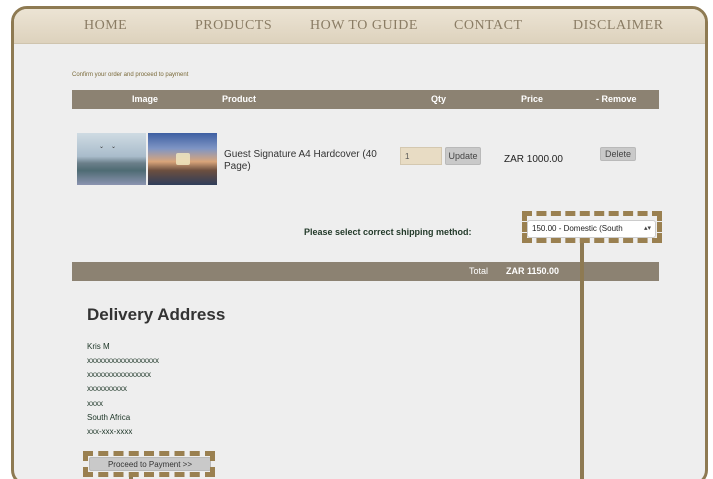 The width and height of the screenshot is (713, 479). What do you see at coordinates (577, 228) in the screenshot?
I see `shipping-selected-value: 150.00 - Domestic (South` at bounding box center [577, 228].